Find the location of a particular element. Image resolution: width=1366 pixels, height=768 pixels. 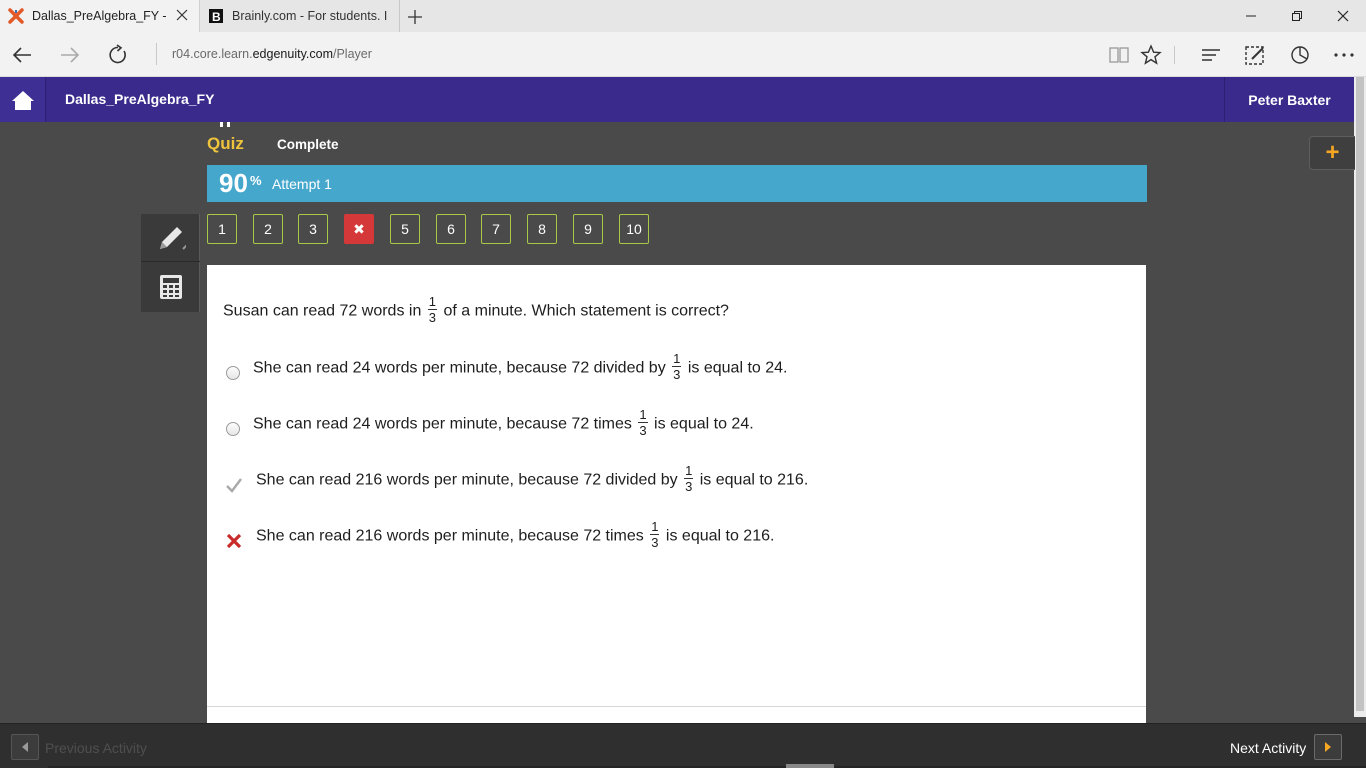

edgenuity-favicon-icon is located at coordinates (16, 16).